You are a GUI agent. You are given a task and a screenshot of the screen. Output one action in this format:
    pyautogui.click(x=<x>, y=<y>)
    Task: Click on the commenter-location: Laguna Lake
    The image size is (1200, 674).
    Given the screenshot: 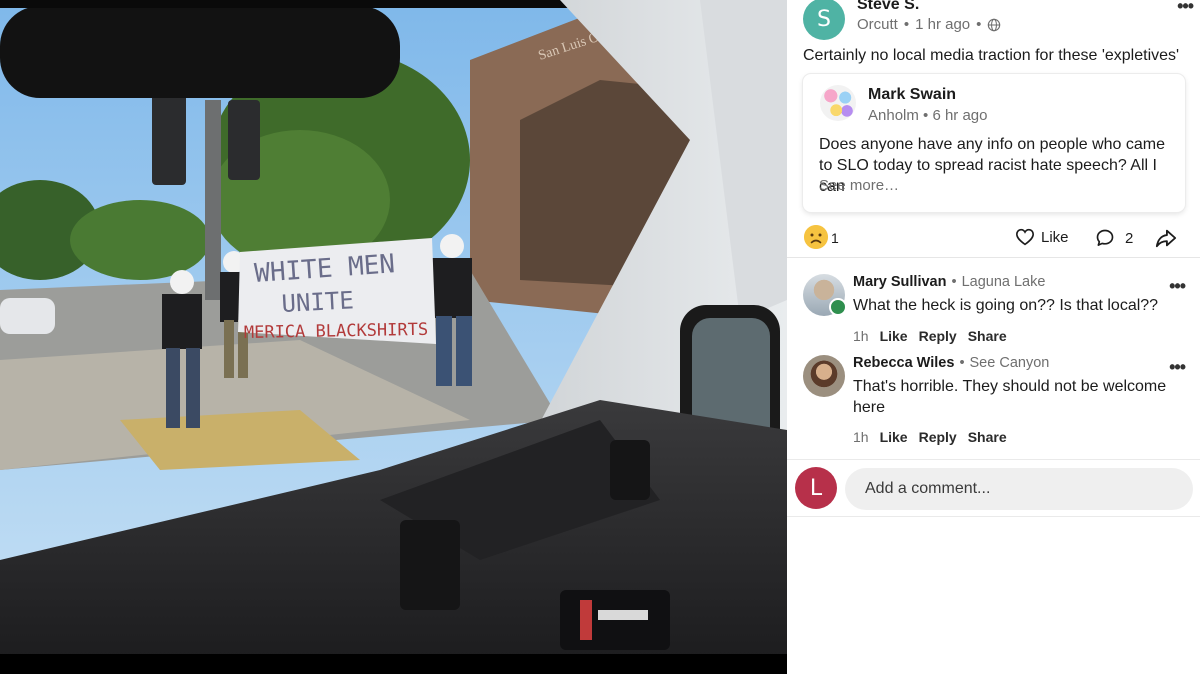 What is the action you would take?
    pyautogui.click(x=1003, y=282)
    